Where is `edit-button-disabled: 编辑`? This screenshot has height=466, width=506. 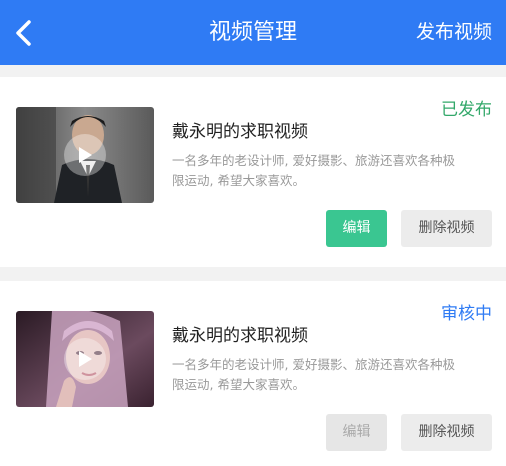 edit-button-disabled: 编辑 is located at coordinates (356, 432).